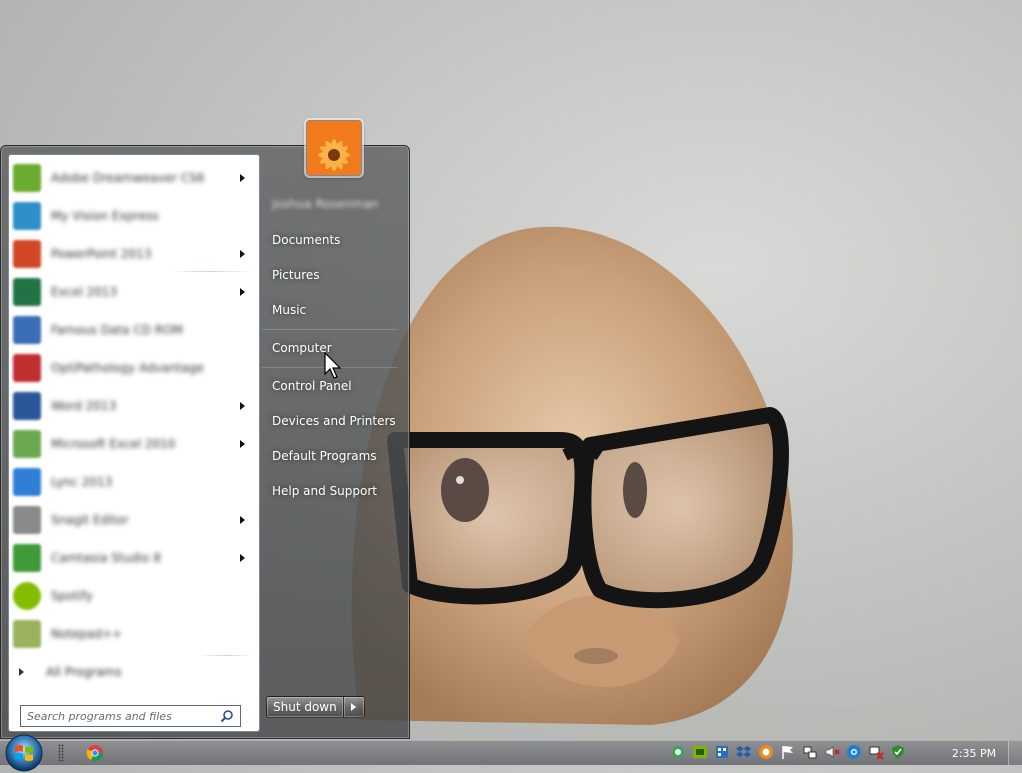  What do you see at coordinates (722, 752) in the screenshot?
I see `network-app-icon` at bounding box center [722, 752].